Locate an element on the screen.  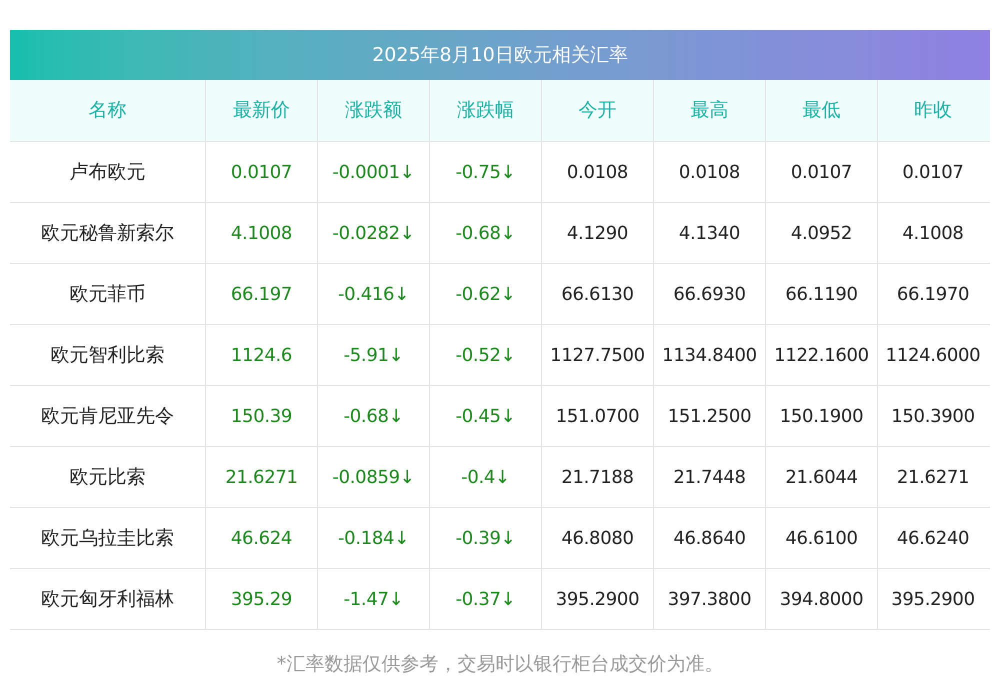
table-cell: 1122.1600 is located at coordinates (821, 355).